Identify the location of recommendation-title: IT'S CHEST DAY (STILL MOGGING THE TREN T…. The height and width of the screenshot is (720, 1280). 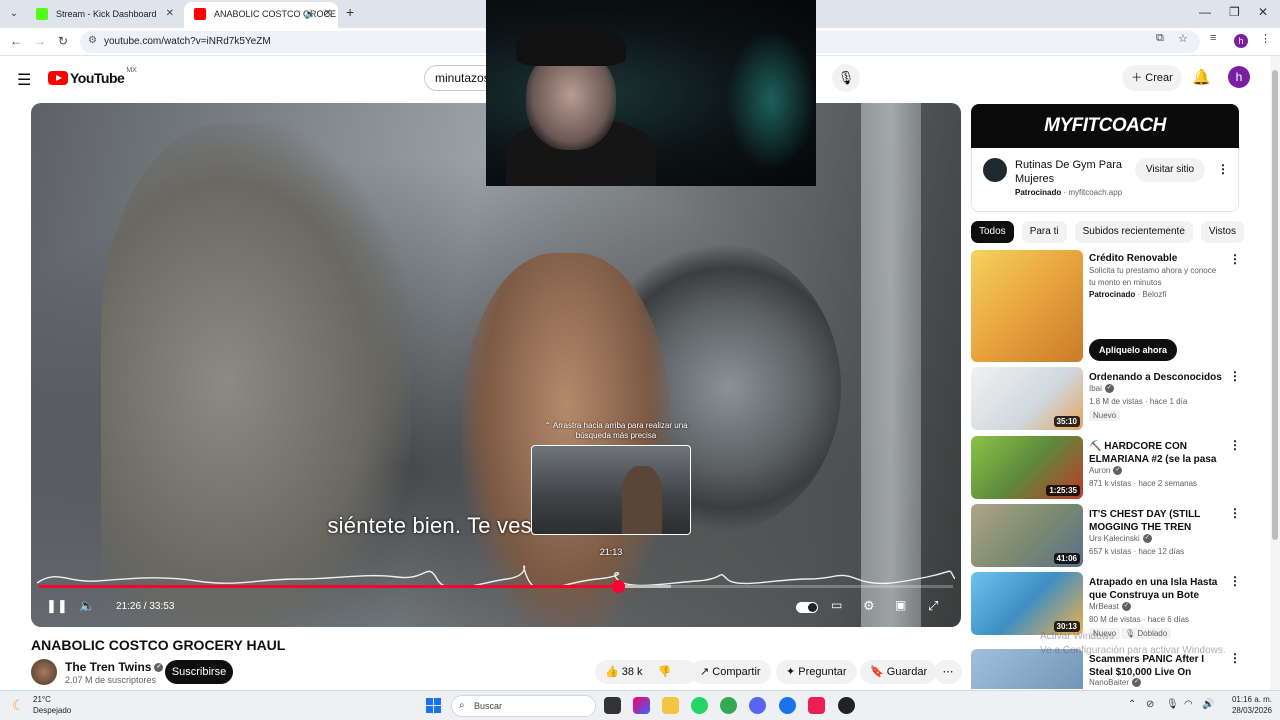
(1157, 521).